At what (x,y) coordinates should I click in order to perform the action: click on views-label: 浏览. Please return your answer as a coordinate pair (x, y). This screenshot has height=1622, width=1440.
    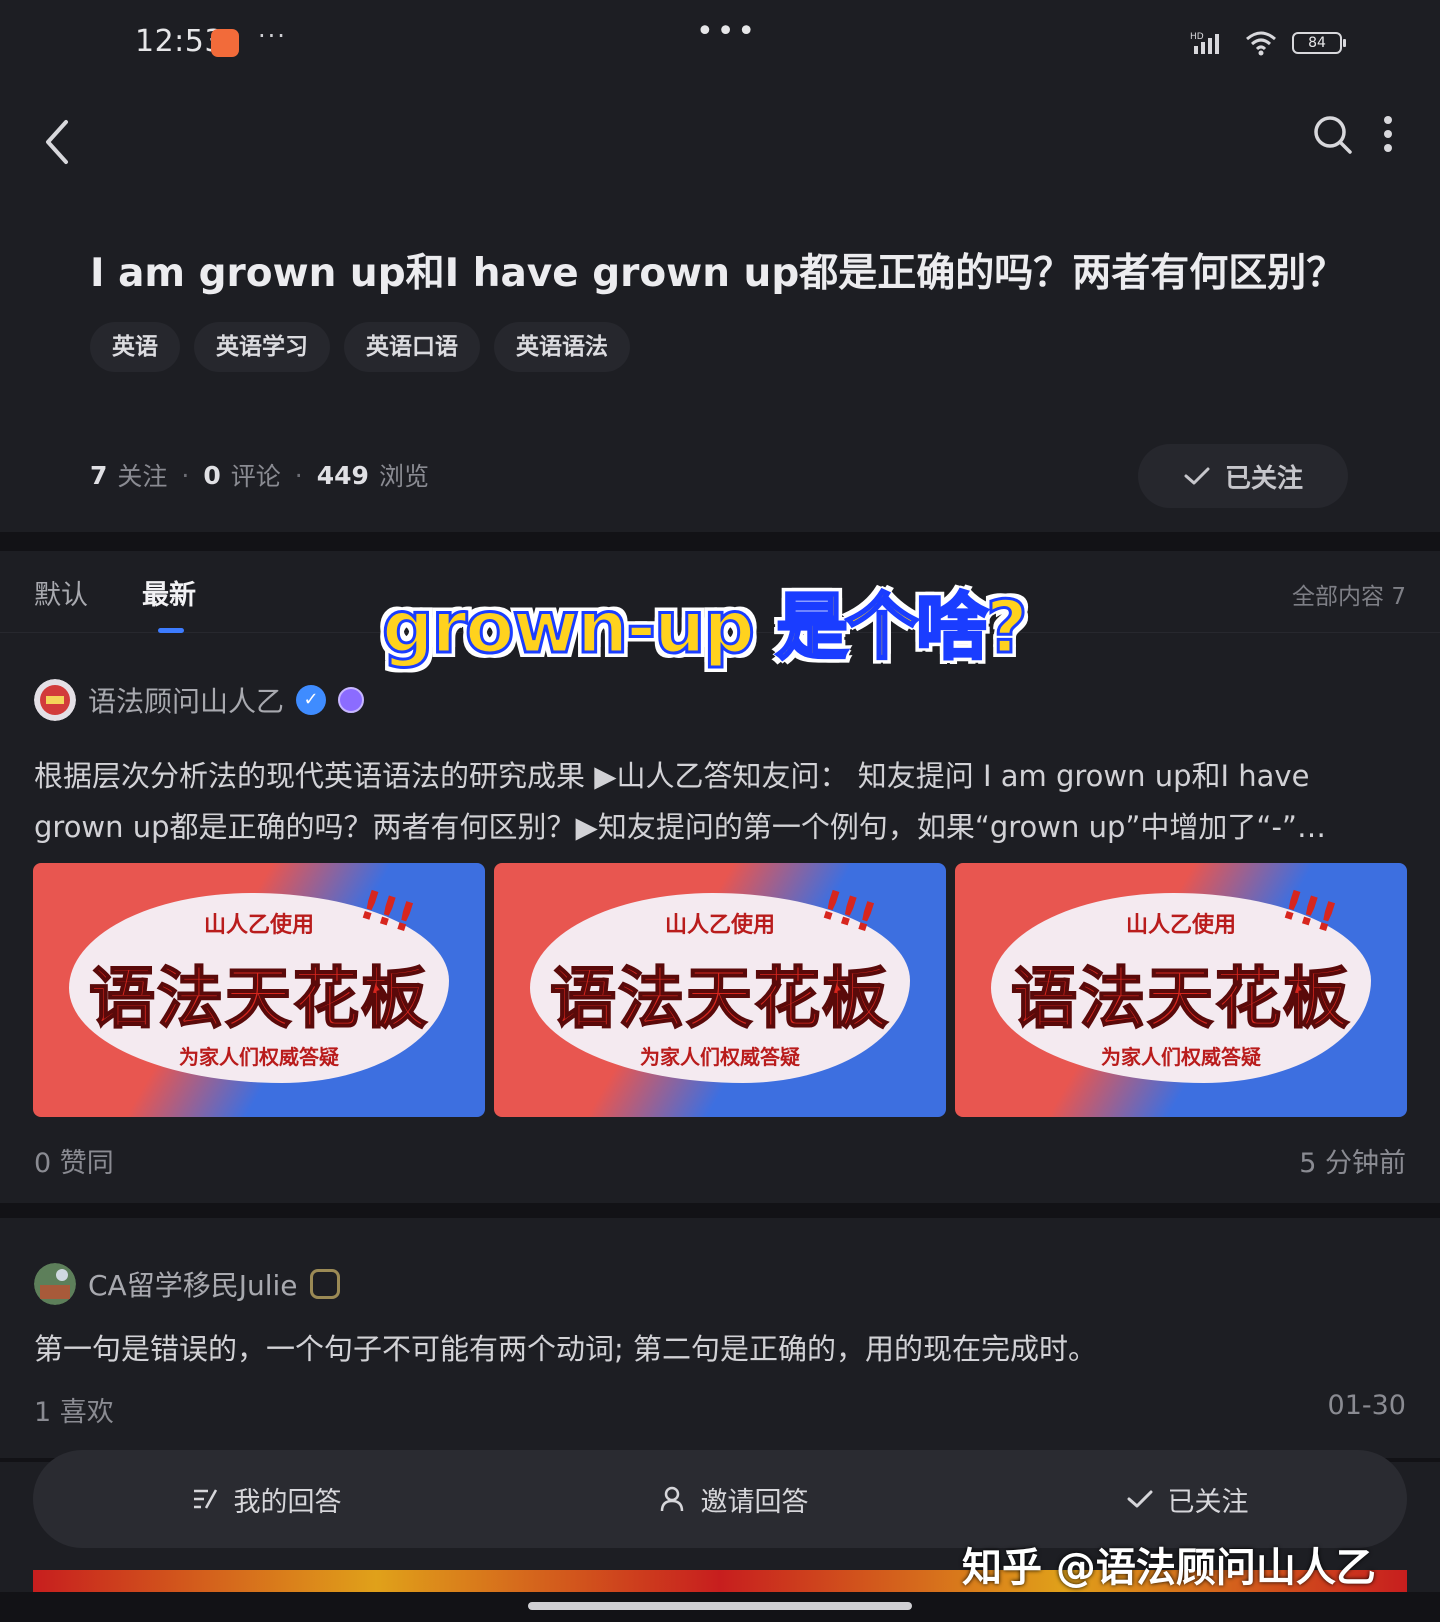
    Looking at the image, I should click on (403, 476).